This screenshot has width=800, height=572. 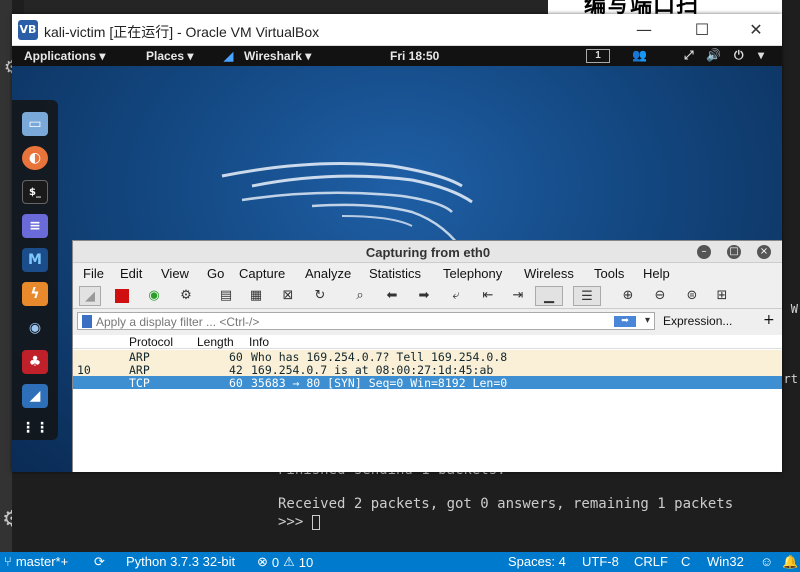 I want to click on wireshark-toolbar: ◢ ◉ ⚙ ▤ ▦ ⊠ ↻ ⌕ ⬅ ➡ ⤶ ⇤ ⇥ ▁ ☰ ⊕ ⊖ ⊜ ⊞, so click(x=427, y=296).